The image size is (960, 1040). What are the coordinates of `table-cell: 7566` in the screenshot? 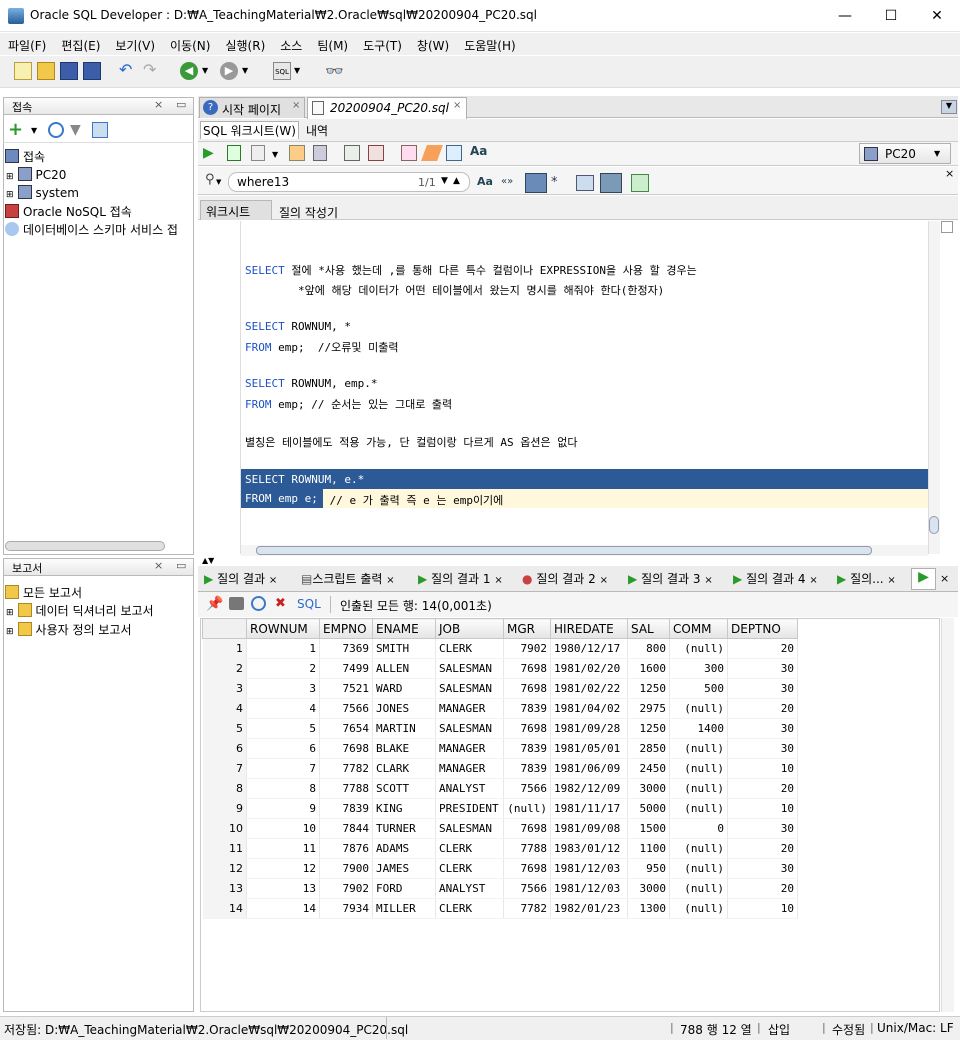 It's located at (527, 888).